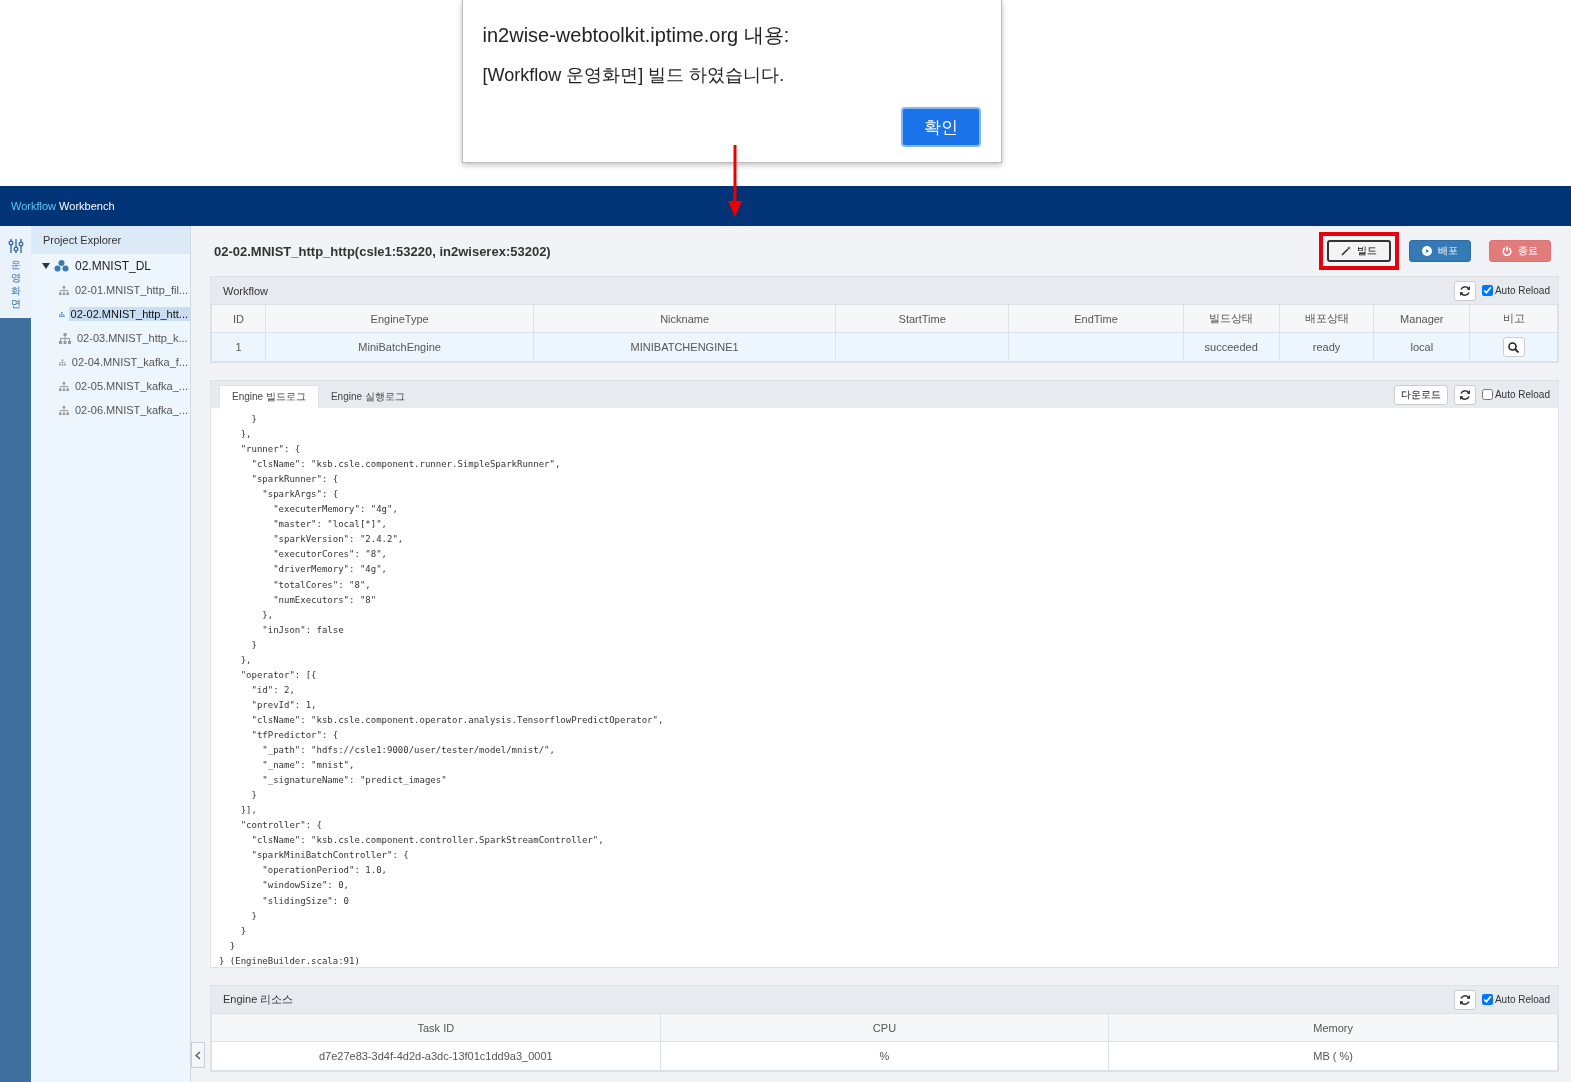 The height and width of the screenshot is (1082, 1571). I want to click on dialog-title: in2wise-webtoolkit.iptime.org 내용:, so click(636, 35).